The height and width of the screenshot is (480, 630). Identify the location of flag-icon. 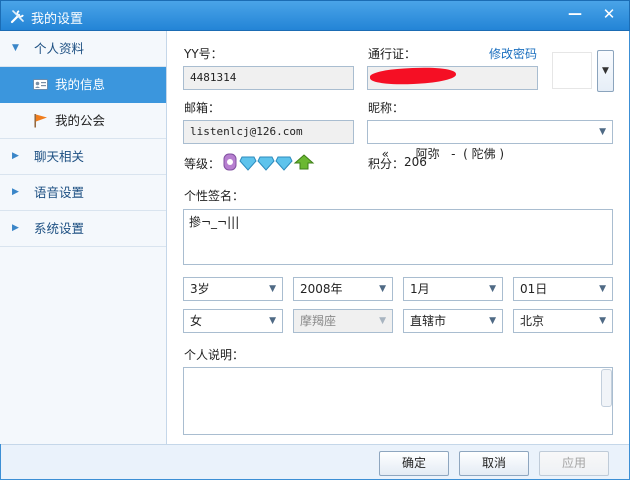
(40, 121).